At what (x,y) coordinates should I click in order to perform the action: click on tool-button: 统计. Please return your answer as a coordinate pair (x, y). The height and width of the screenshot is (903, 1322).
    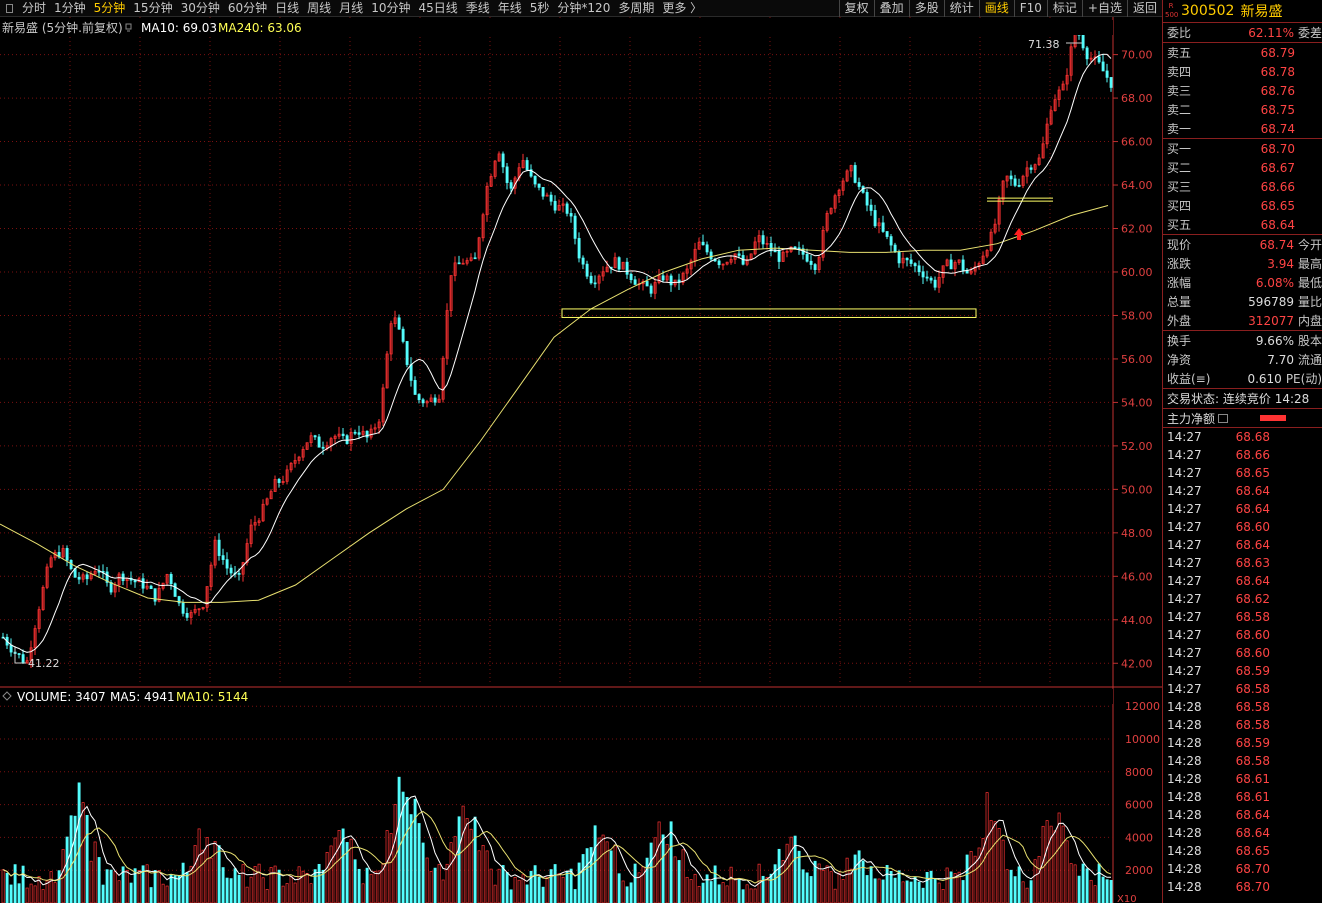
    Looking at the image, I should click on (961, 8).